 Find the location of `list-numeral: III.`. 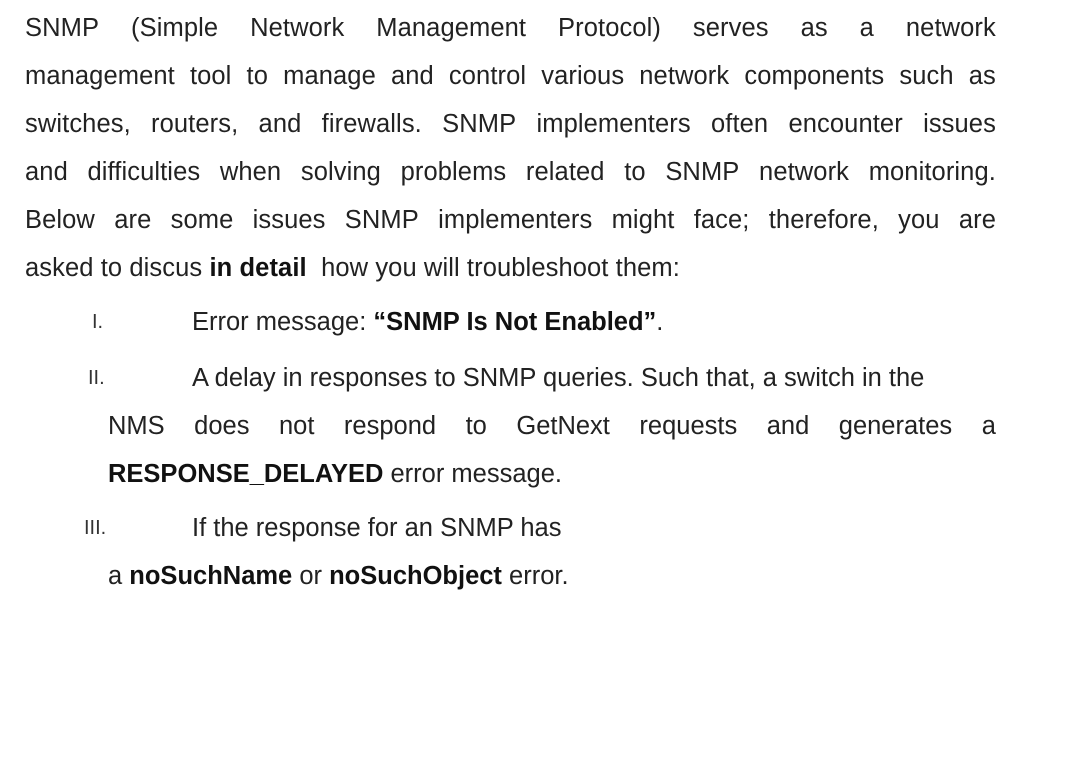

list-numeral: III. is located at coordinates (95, 528).